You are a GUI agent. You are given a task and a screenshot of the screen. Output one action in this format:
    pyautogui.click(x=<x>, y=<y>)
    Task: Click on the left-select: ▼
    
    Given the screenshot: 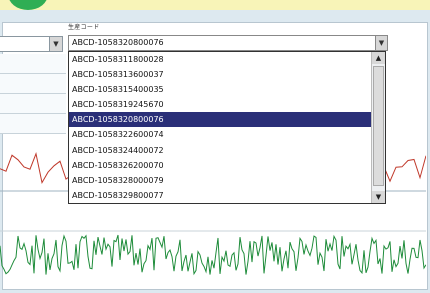 What is the action you would take?
    pyautogui.click(x=31, y=44)
    